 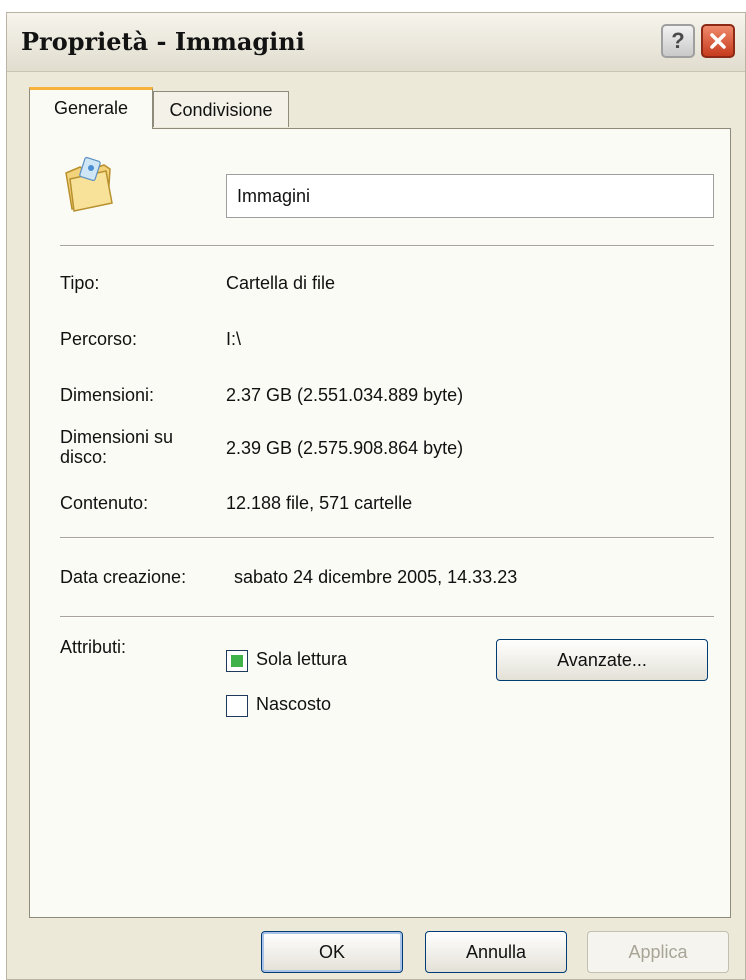 What do you see at coordinates (345, 395) in the screenshot?
I see `size-value: 2.37 GB (2.551.034.889 byte)` at bounding box center [345, 395].